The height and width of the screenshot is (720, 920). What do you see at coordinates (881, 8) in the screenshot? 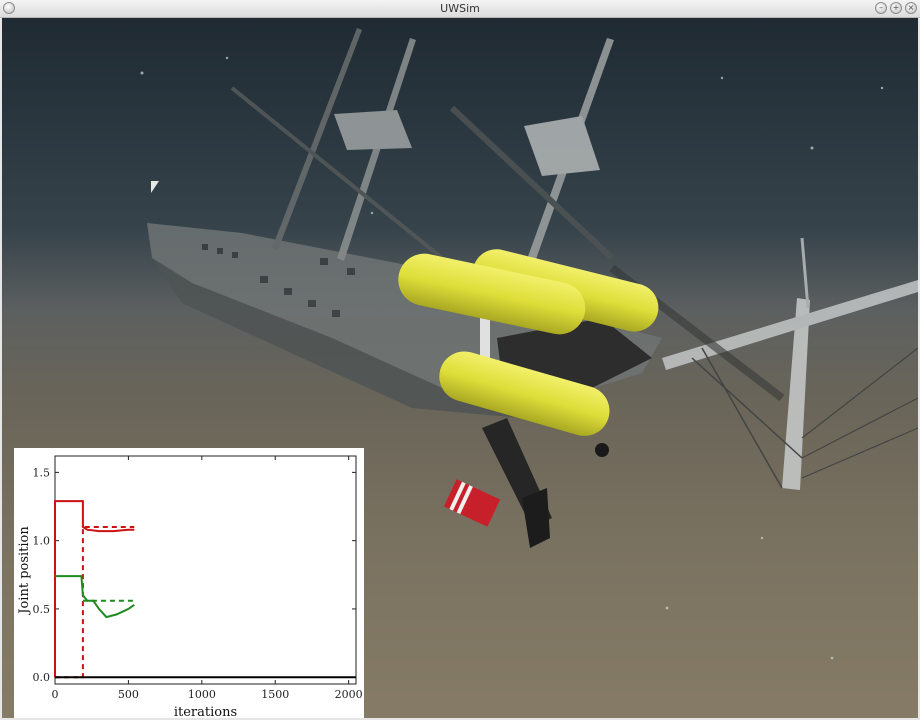
I see `minimize-icon: –` at bounding box center [881, 8].